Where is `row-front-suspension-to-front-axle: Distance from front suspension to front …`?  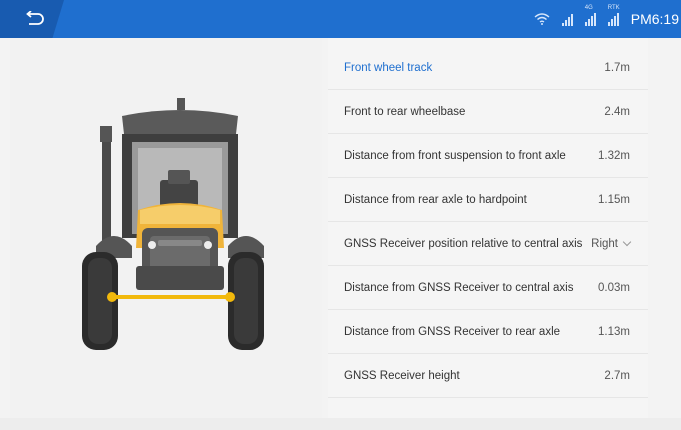 row-front-suspension-to-front-axle: Distance from front suspension to front … is located at coordinates (488, 156).